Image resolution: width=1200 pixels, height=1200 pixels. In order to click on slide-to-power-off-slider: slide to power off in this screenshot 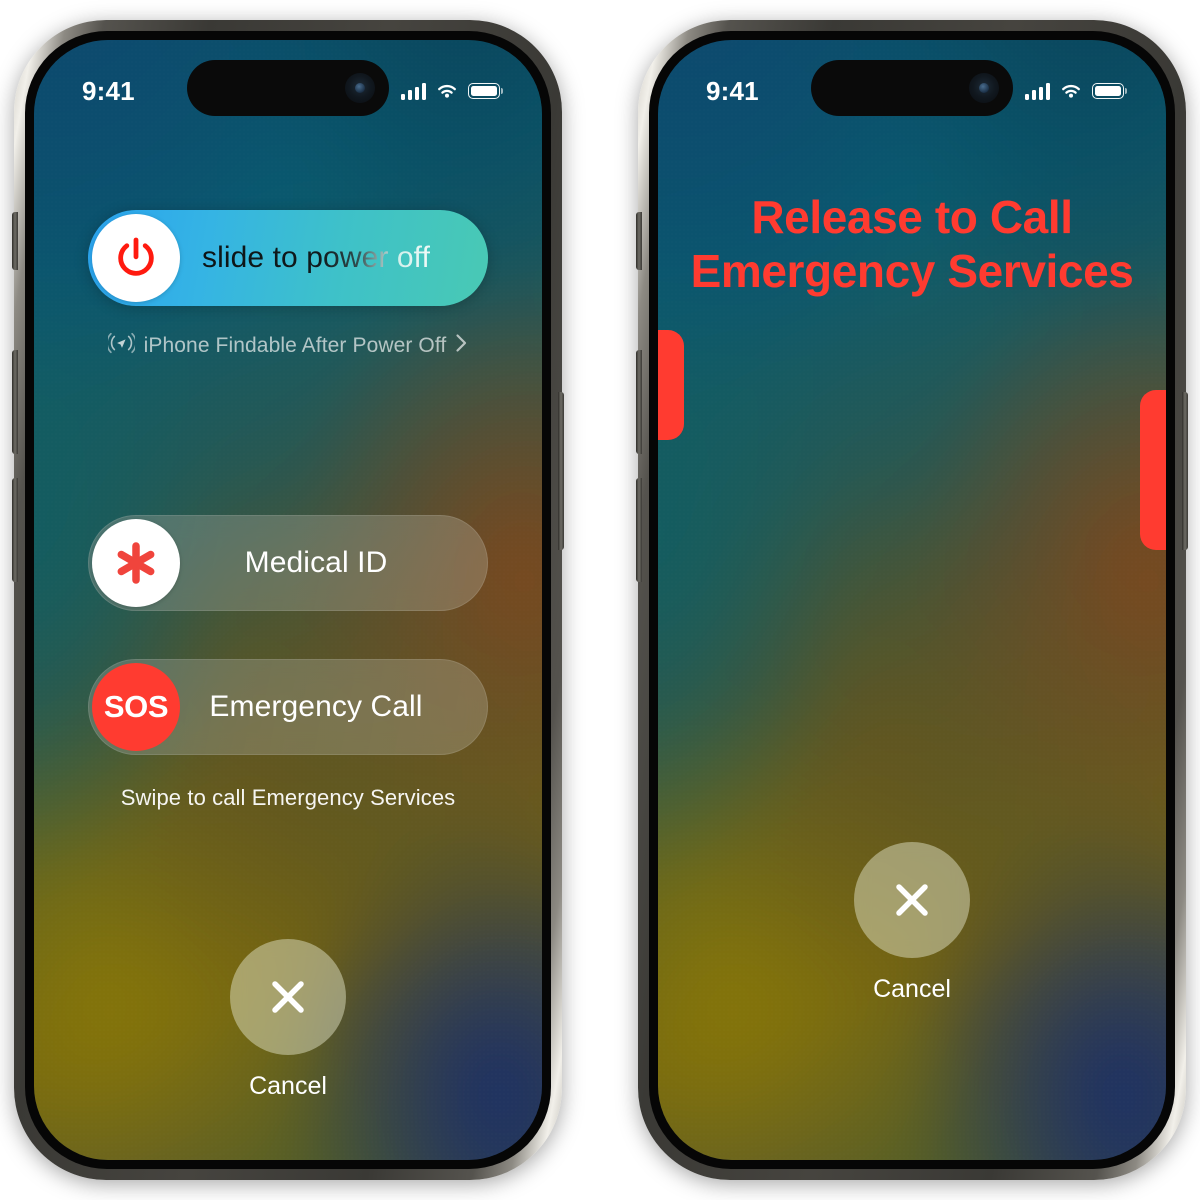, I will do `click(288, 258)`.